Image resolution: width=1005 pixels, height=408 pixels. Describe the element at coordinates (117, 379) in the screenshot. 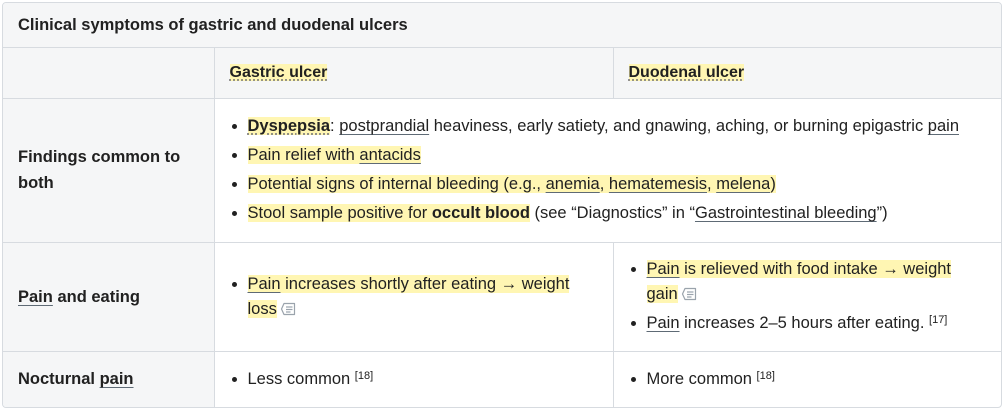

I see `nocturnal-pain-link: pain` at that location.